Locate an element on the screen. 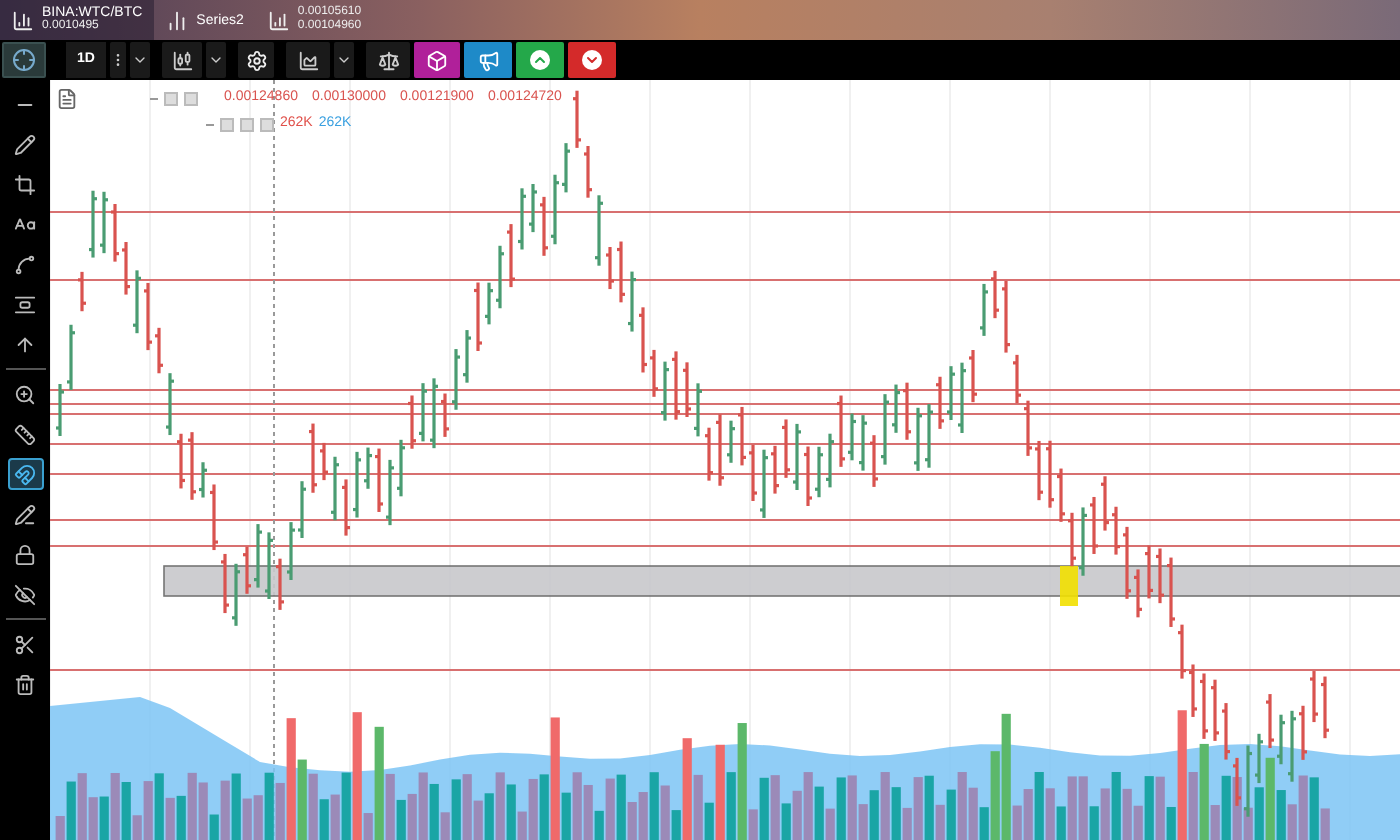 This screenshot has height=840, width=1400. pattern-icon is located at coordinates (25, 264).